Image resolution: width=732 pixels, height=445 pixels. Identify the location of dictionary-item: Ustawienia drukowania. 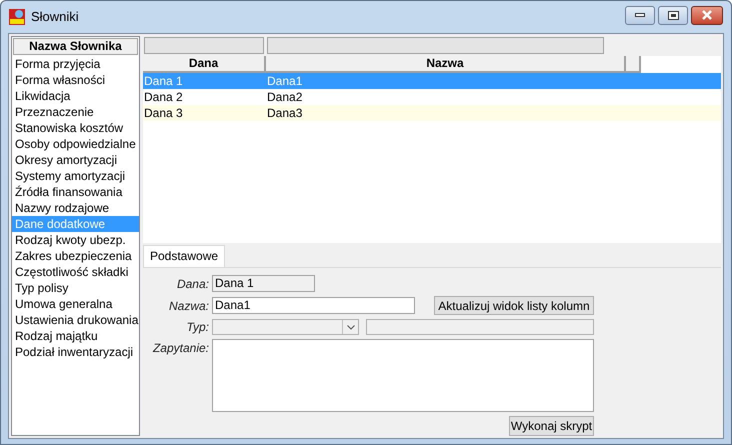
(75, 320).